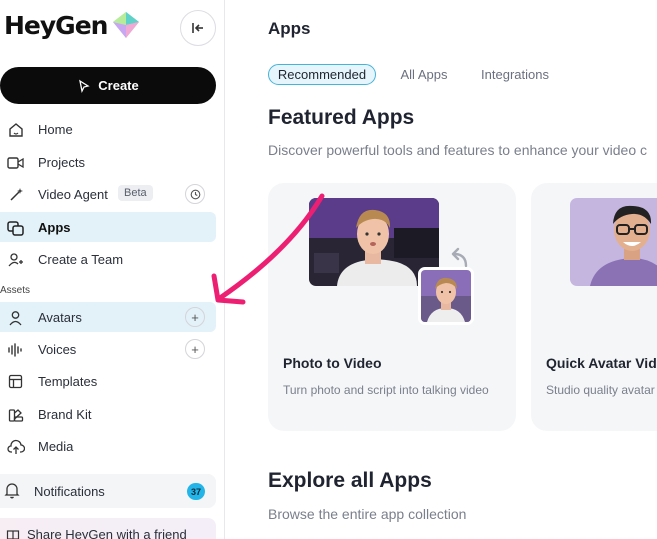 The image size is (657, 539). Describe the element at coordinates (13, 532) in the screenshot. I see `gift-icon` at that location.